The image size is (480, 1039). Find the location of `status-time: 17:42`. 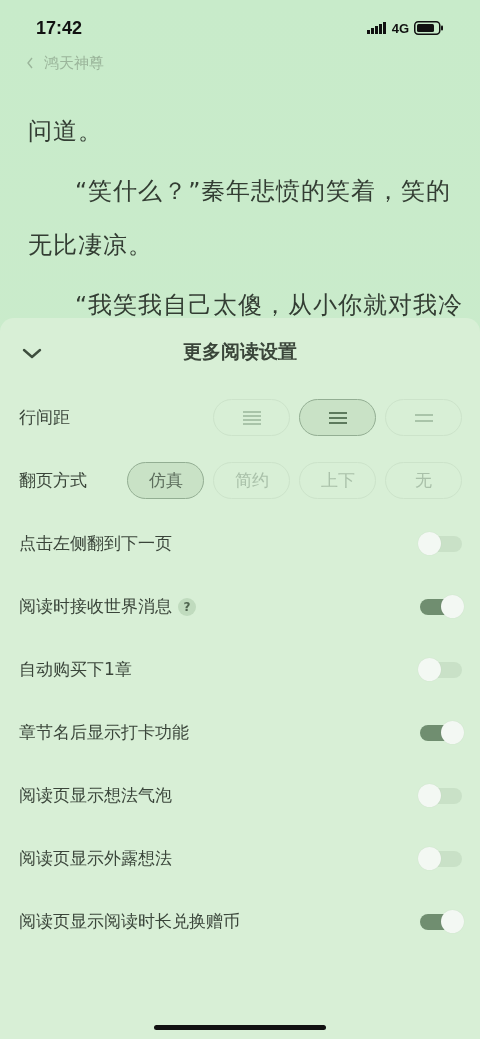

status-time: 17:42 is located at coordinates (59, 28).